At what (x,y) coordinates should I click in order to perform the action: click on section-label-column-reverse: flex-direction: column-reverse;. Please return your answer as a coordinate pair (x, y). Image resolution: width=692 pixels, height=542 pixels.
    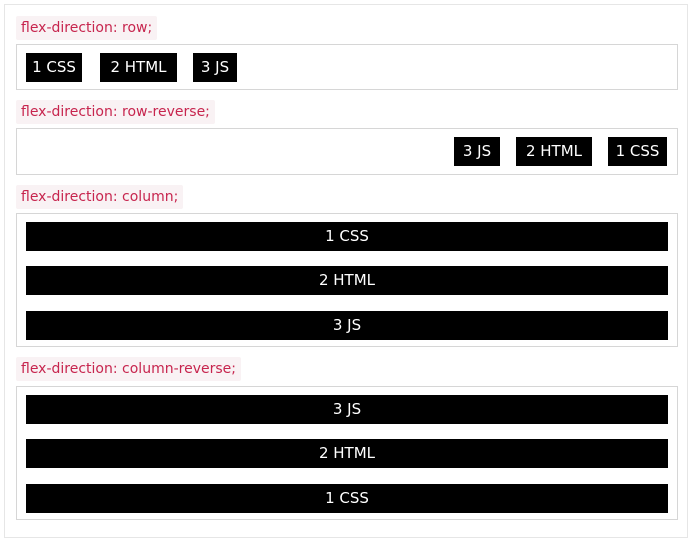
    Looking at the image, I should click on (128, 369).